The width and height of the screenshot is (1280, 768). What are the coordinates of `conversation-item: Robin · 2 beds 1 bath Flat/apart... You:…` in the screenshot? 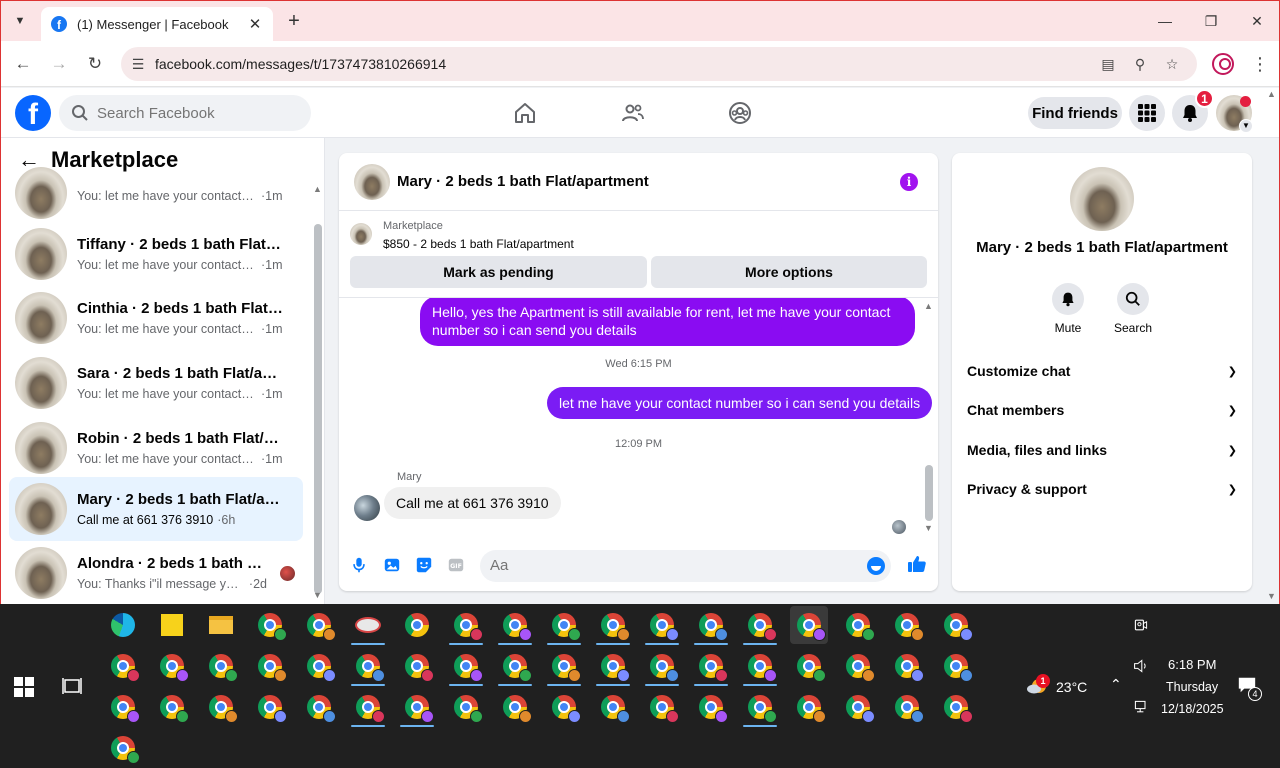 It's located at (156, 448).